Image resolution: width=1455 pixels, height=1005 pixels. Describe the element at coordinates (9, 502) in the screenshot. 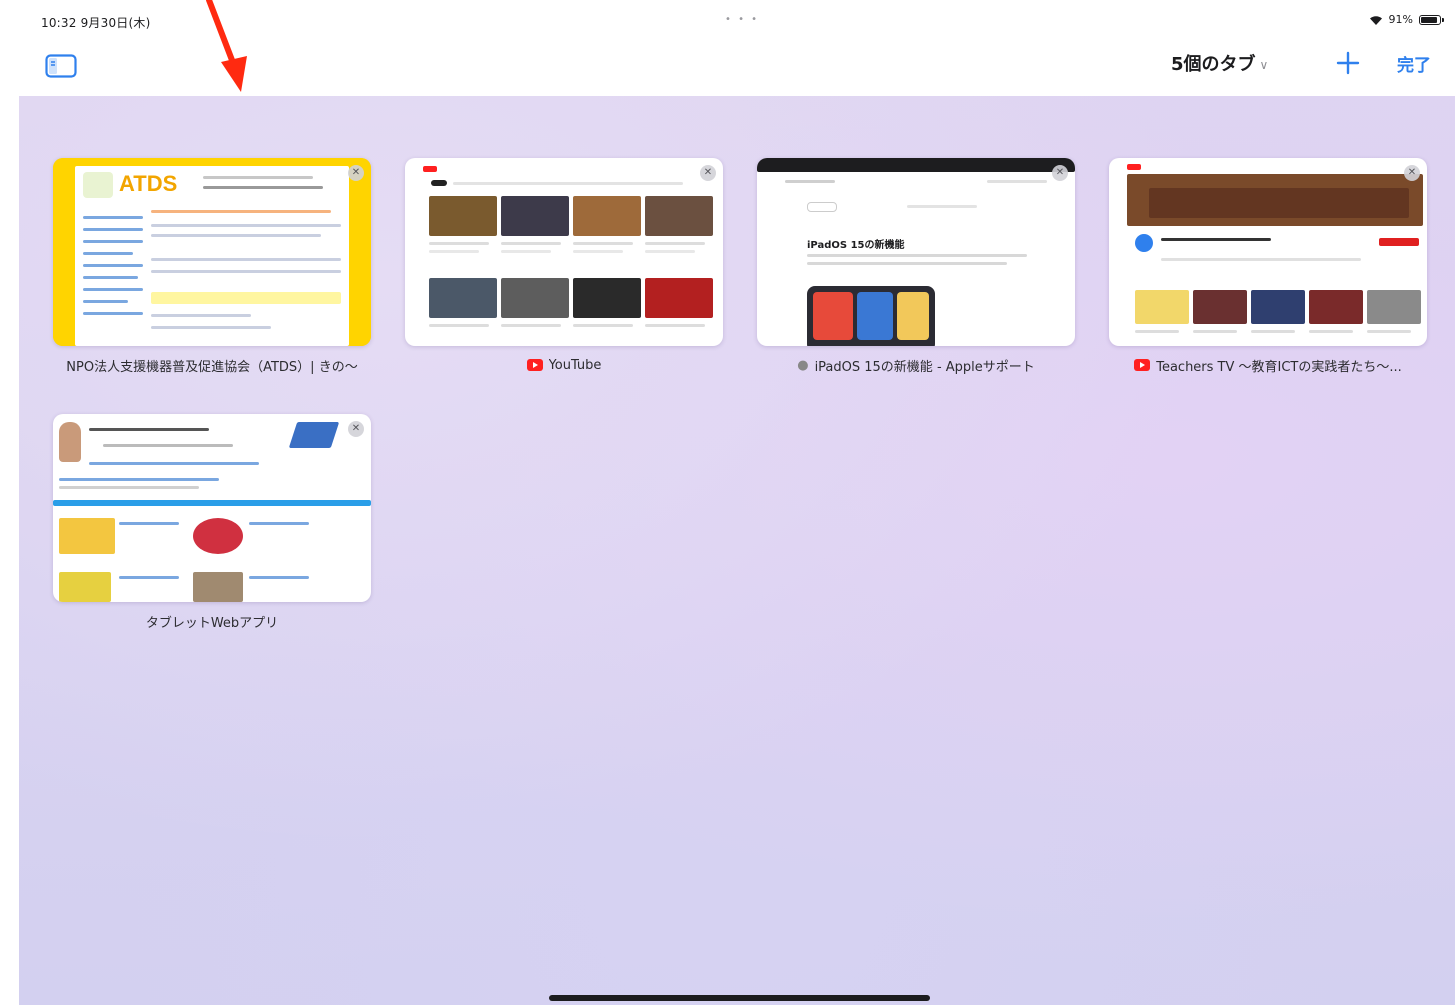

I see `left-edge` at that location.